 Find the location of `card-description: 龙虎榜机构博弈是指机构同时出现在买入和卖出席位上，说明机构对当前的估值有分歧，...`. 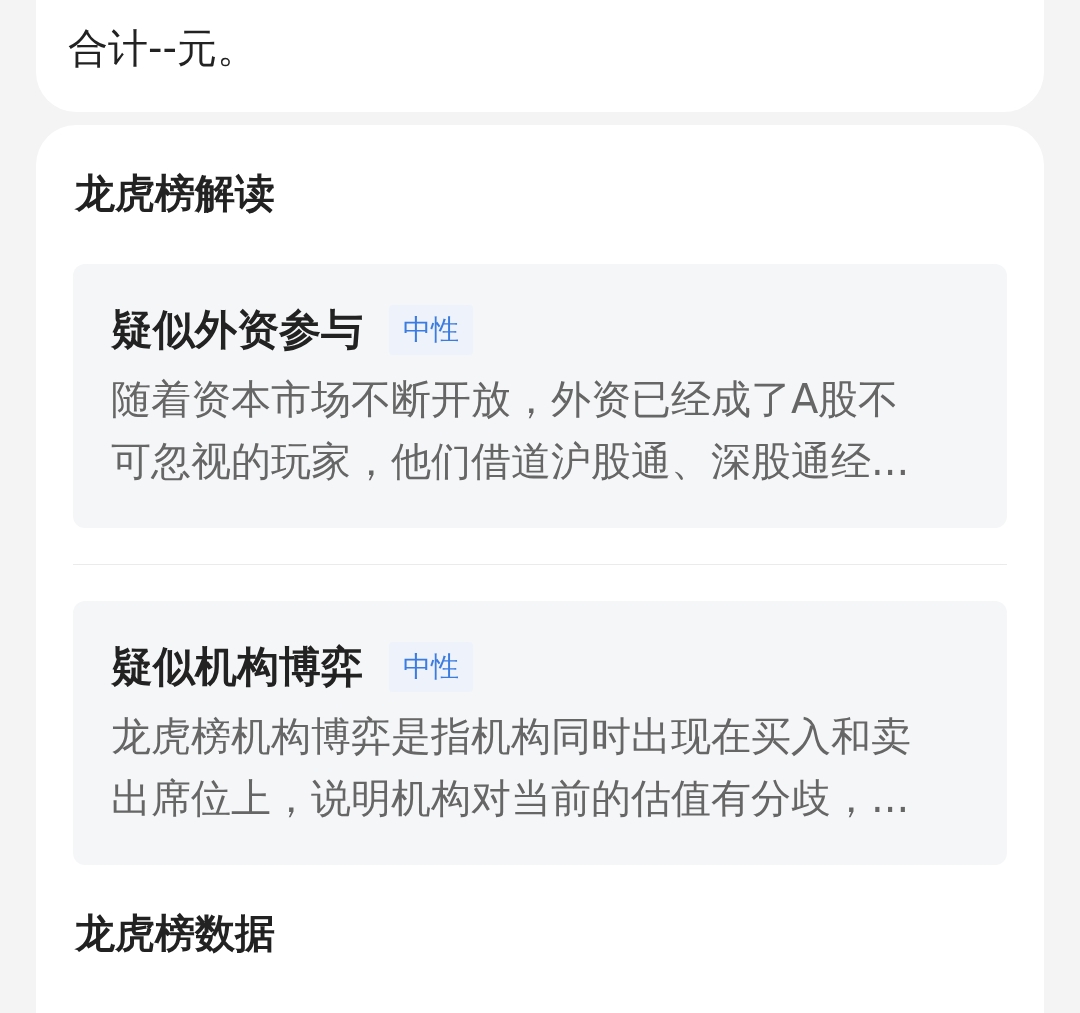

card-description: 龙虎榜机构博弈是指机构同时出现在买入和卖出席位上，说明机构对当前的估值有分歧，... is located at coordinates (511, 767).